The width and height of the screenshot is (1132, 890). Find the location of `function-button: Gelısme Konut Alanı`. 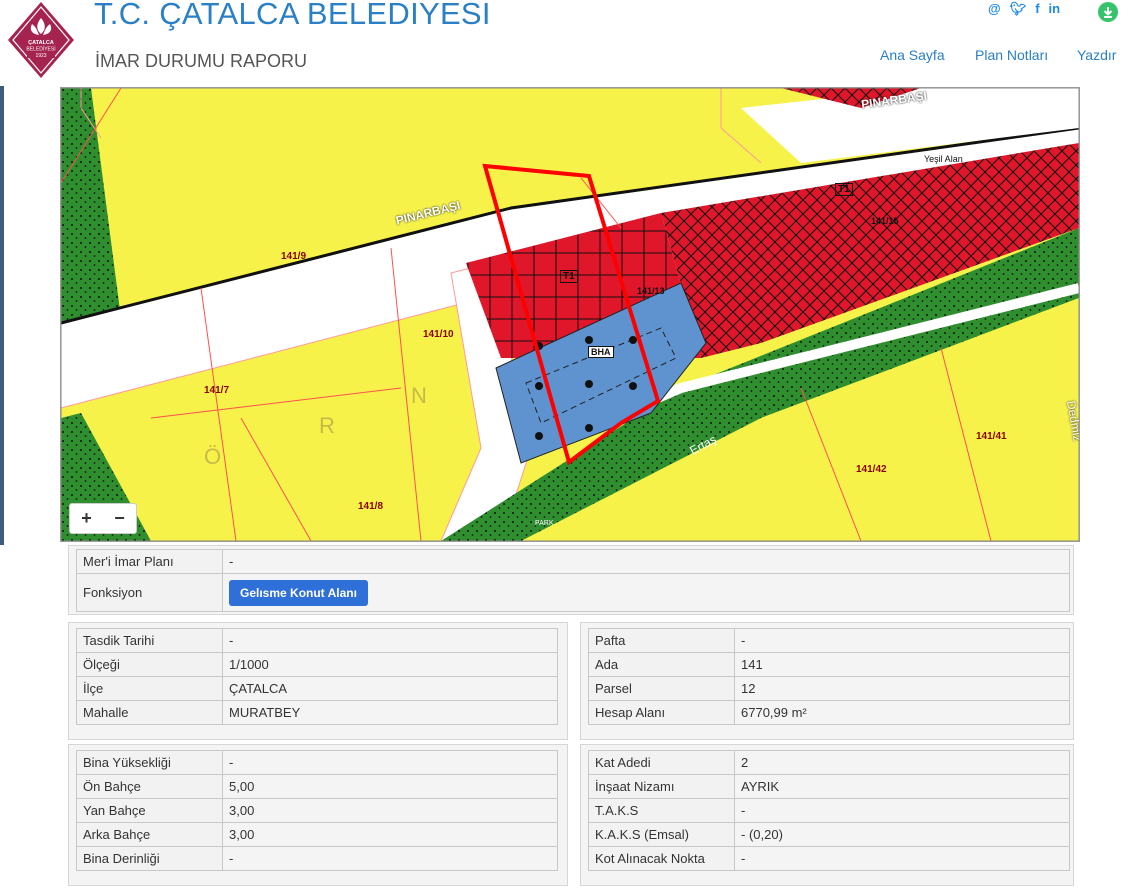

function-button: Gelısme Konut Alanı is located at coordinates (298, 592).